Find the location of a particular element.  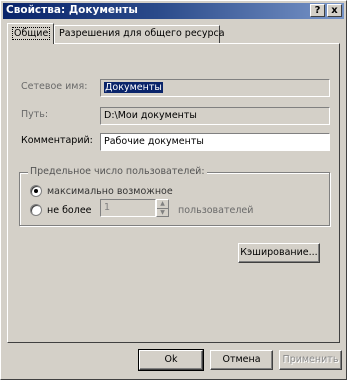

tab-general: Общие is located at coordinates (30, 33).